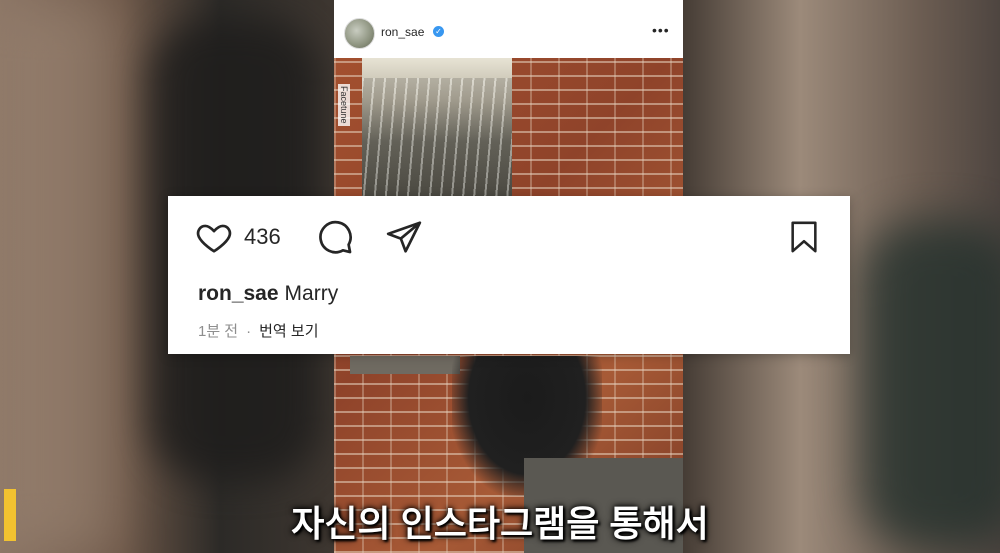 This screenshot has width=1000, height=553. I want to click on avatar, so click(359, 33).